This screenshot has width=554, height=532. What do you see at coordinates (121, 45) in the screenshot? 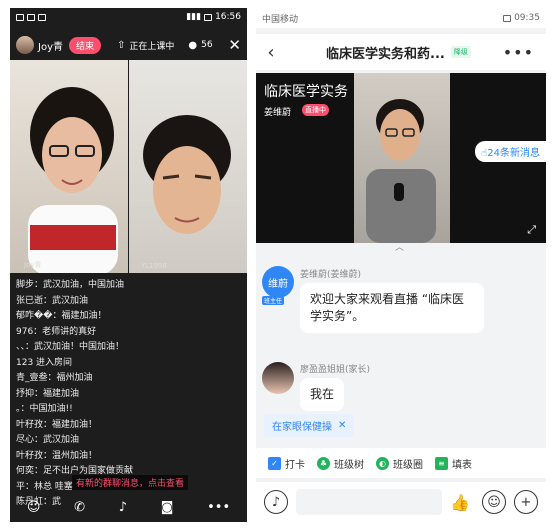
I see `microphone-icon: ⇧` at bounding box center [121, 45].